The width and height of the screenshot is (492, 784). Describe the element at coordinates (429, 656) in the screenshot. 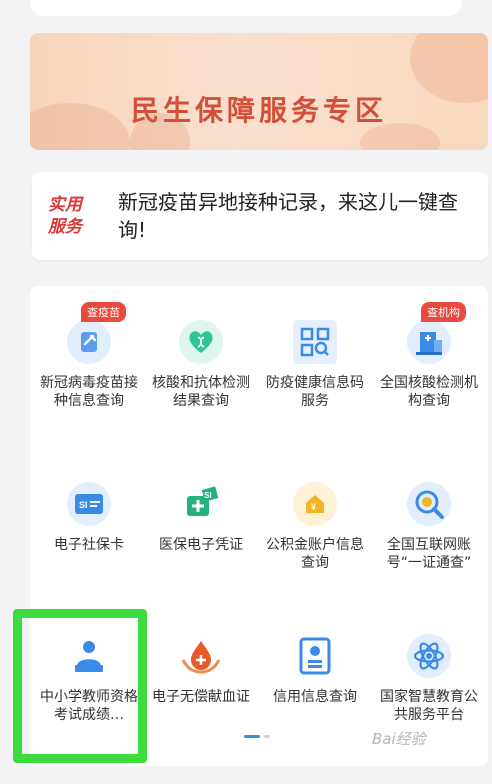

I see `atom-icon` at that location.